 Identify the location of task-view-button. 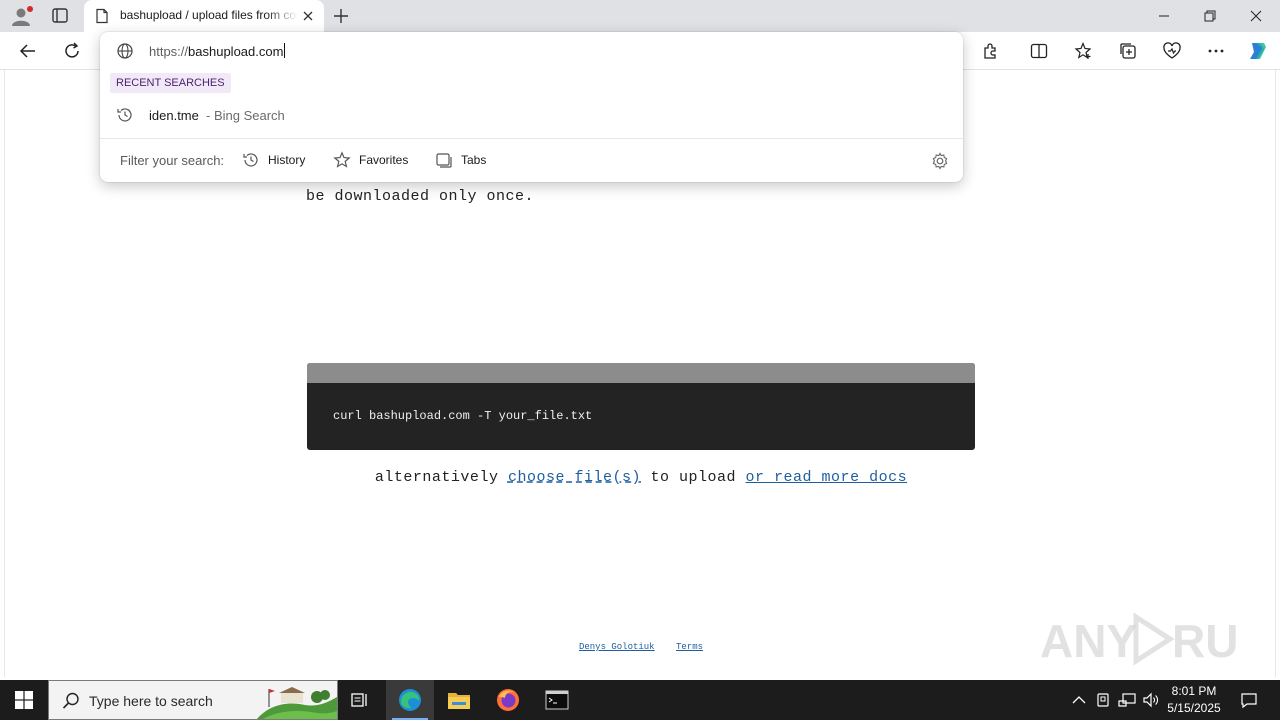
(360, 700).